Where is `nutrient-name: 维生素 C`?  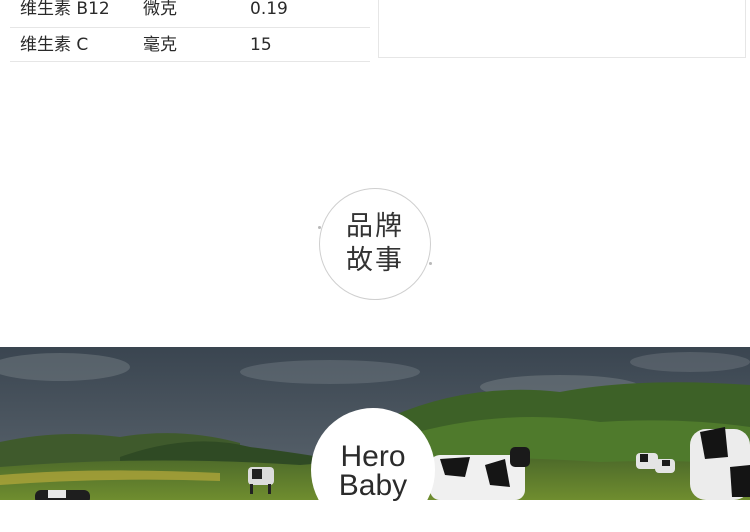 nutrient-name: 维生素 C is located at coordinates (54, 45).